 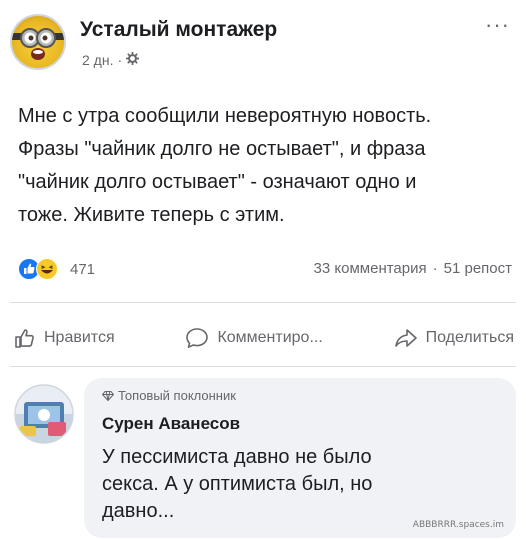 I want to click on post-author-name: Усталый монтажер, so click(x=178, y=30).